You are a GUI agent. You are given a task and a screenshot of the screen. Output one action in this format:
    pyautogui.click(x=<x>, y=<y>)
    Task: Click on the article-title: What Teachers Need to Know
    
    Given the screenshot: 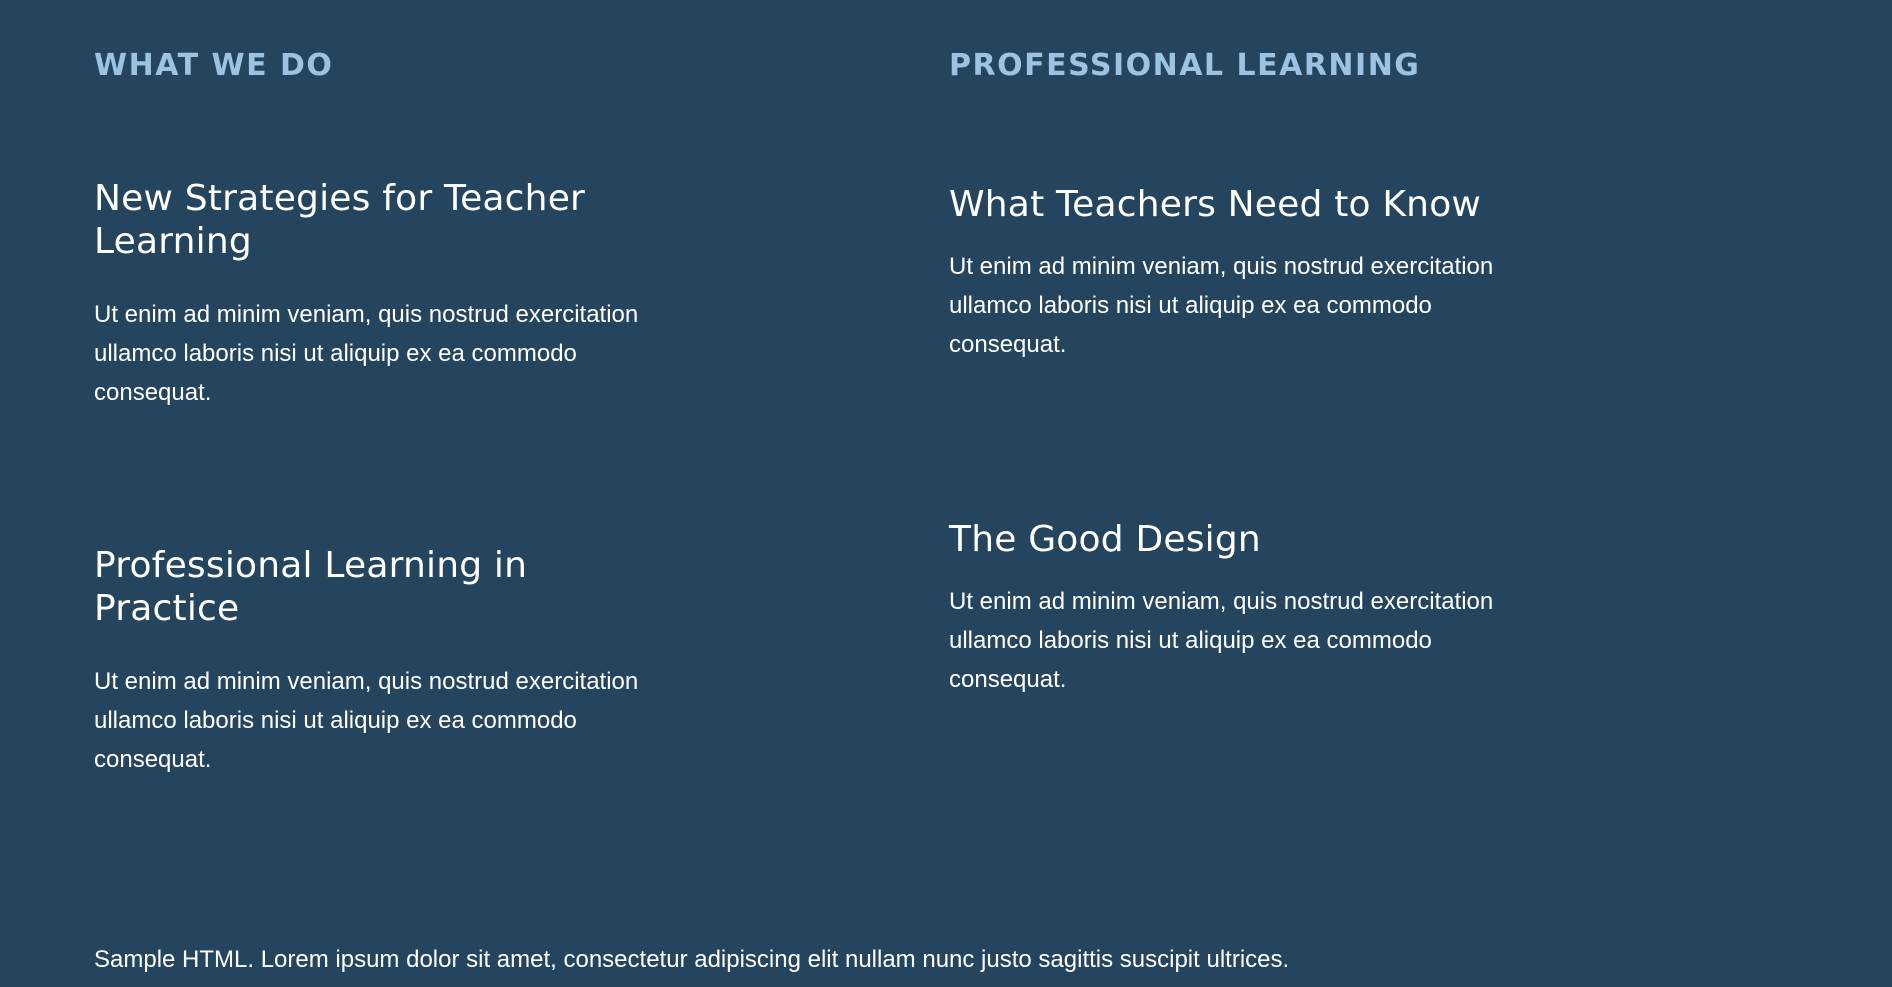 What is the action you would take?
    pyautogui.click(x=1239, y=204)
    